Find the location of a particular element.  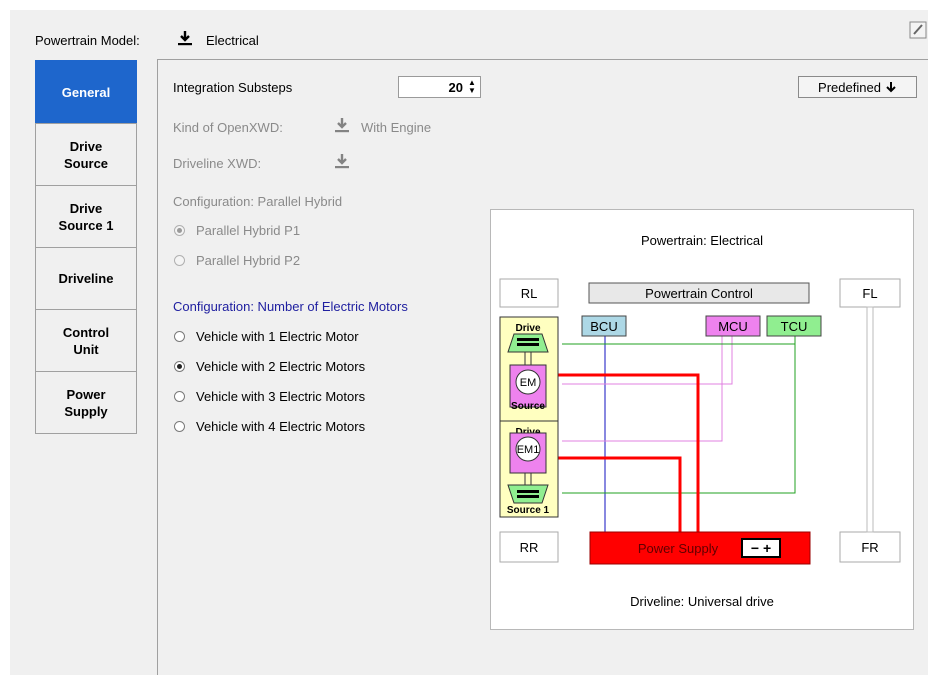

drive-top-label: Drive is located at coordinates (527, 328).